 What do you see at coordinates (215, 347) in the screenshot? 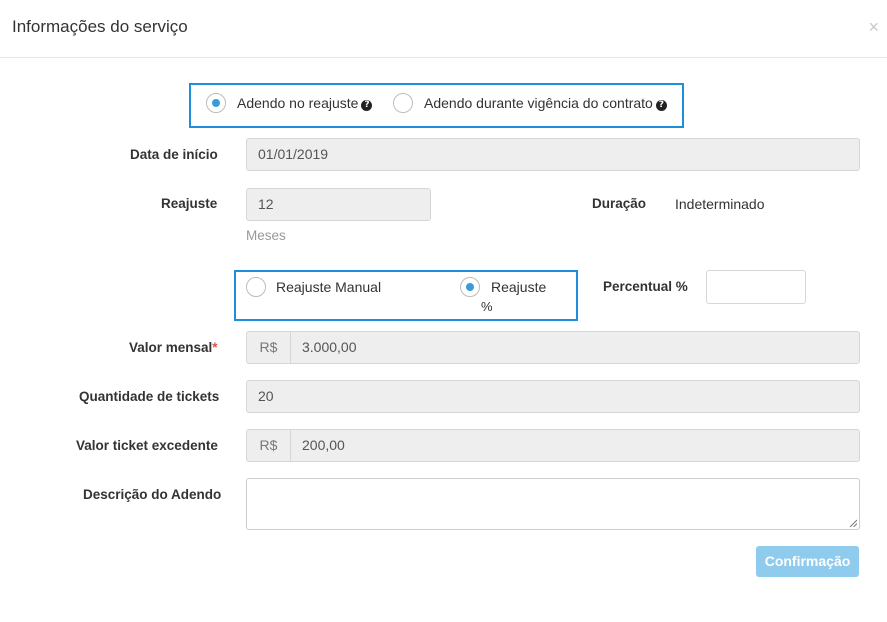
I see `required-mark: *` at bounding box center [215, 347].